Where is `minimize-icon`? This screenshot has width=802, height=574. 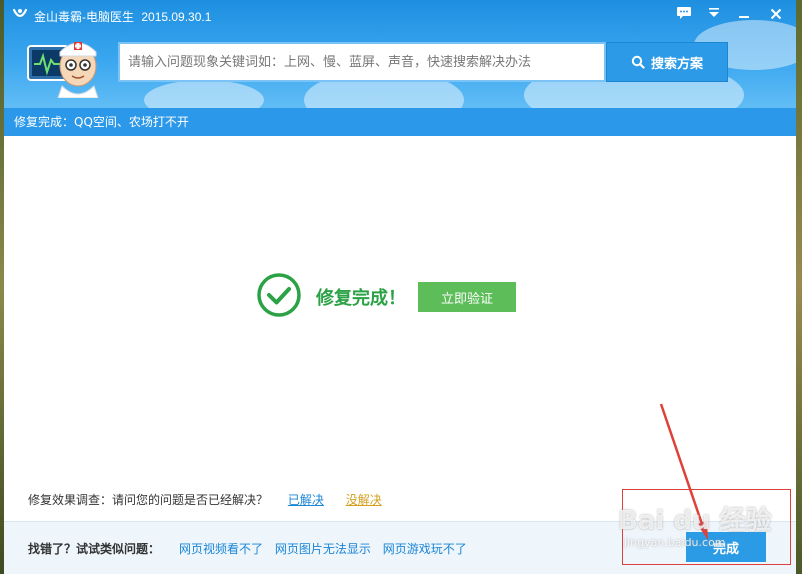
minimize-icon is located at coordinates (744, 14).